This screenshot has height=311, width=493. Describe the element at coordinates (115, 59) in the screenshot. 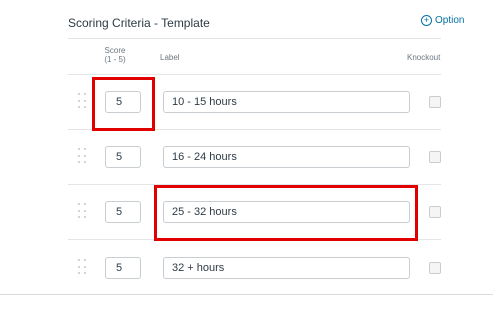

I see `score-range-text: (1 - 5)` at that location.